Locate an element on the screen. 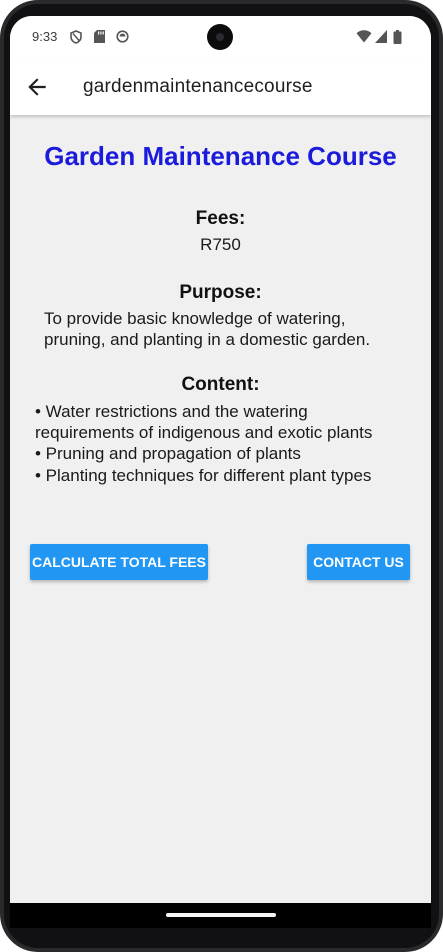 The height and width of the screenshot is (952, 443). shield-icon is located at coordinates (76, 37).